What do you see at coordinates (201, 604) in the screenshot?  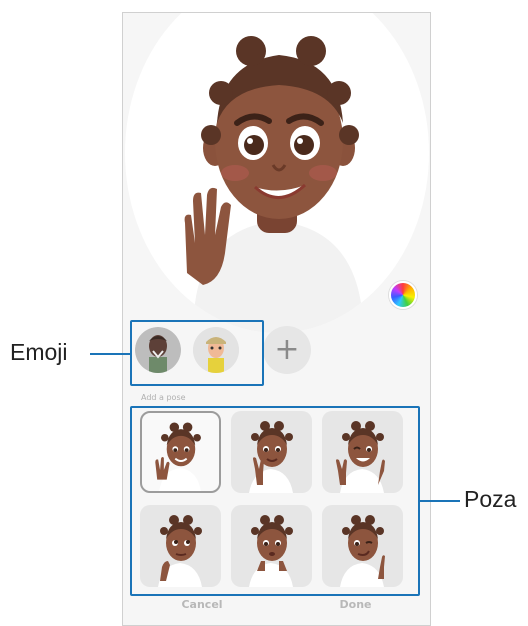 I see `cancel-button: Cancel` at bounding box center [201, 604].